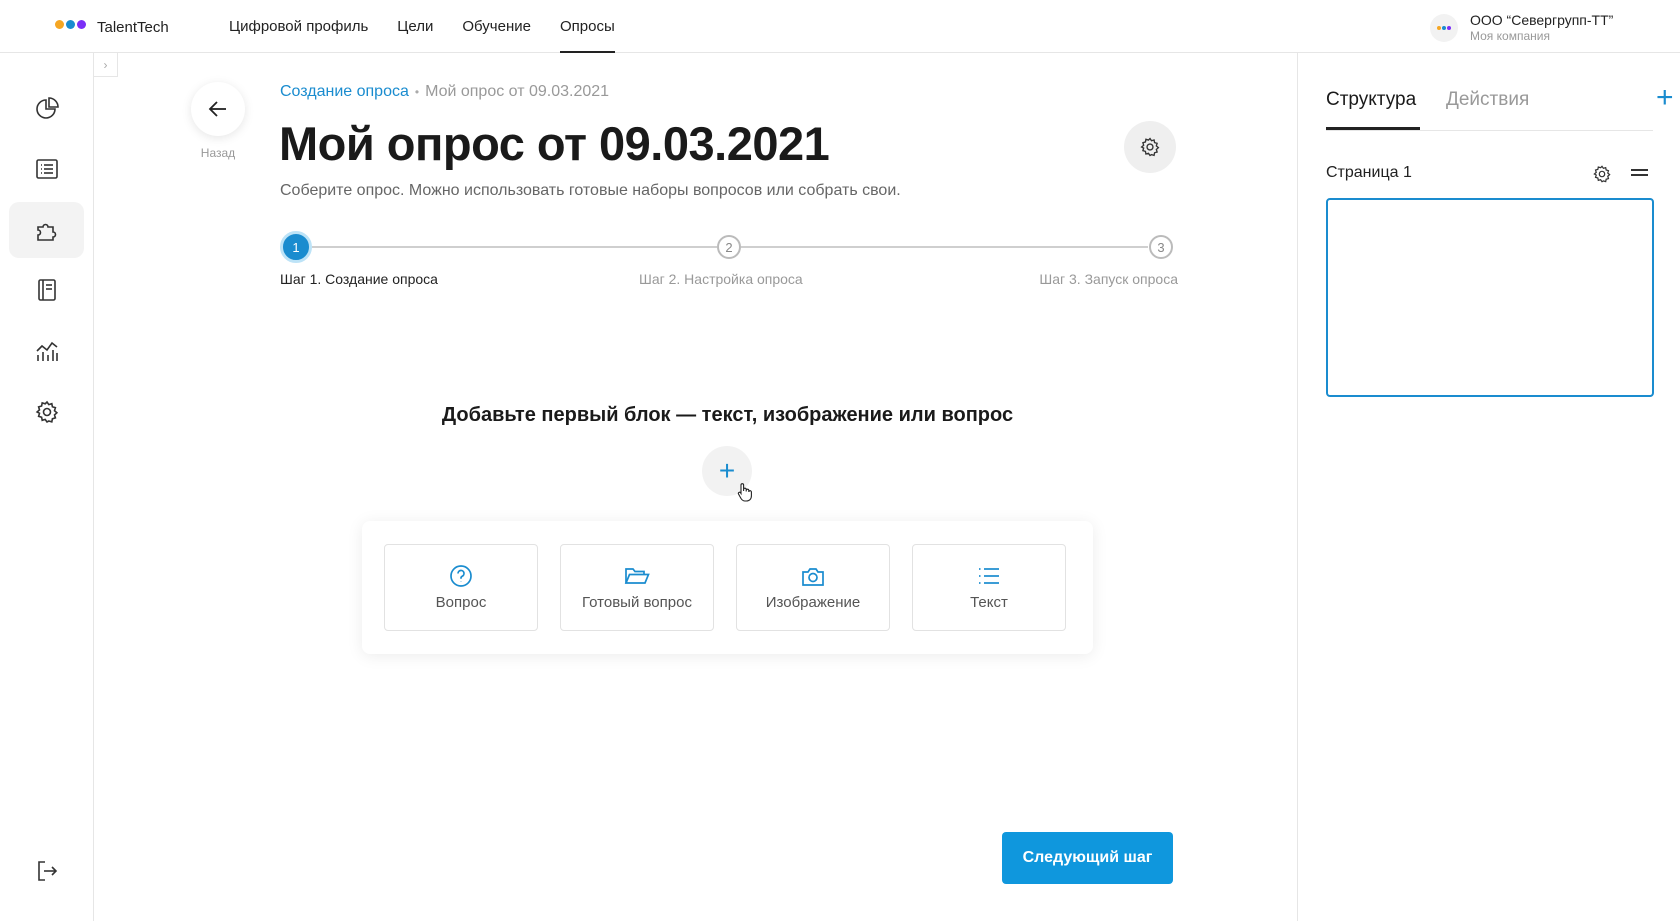  I want to click on analytics-icon, so click(46, 351).